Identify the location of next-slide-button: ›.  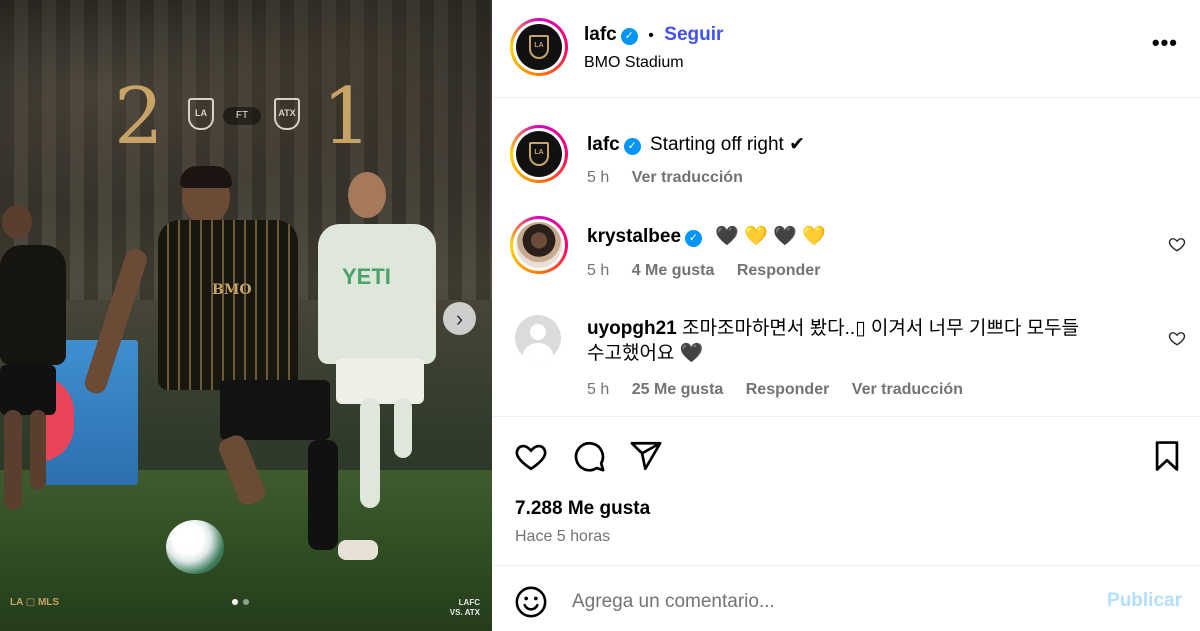
(459, 318).